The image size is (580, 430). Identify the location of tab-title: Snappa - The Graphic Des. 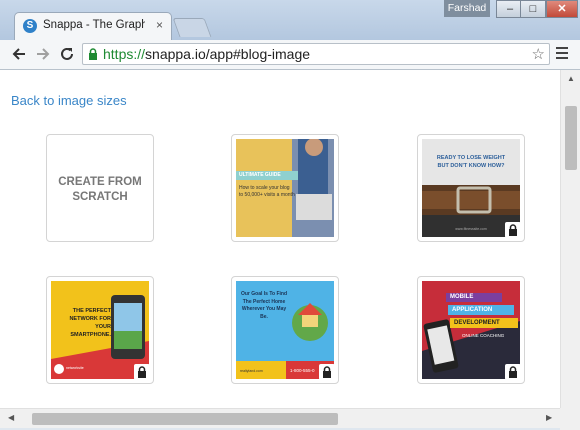
(94, 25).